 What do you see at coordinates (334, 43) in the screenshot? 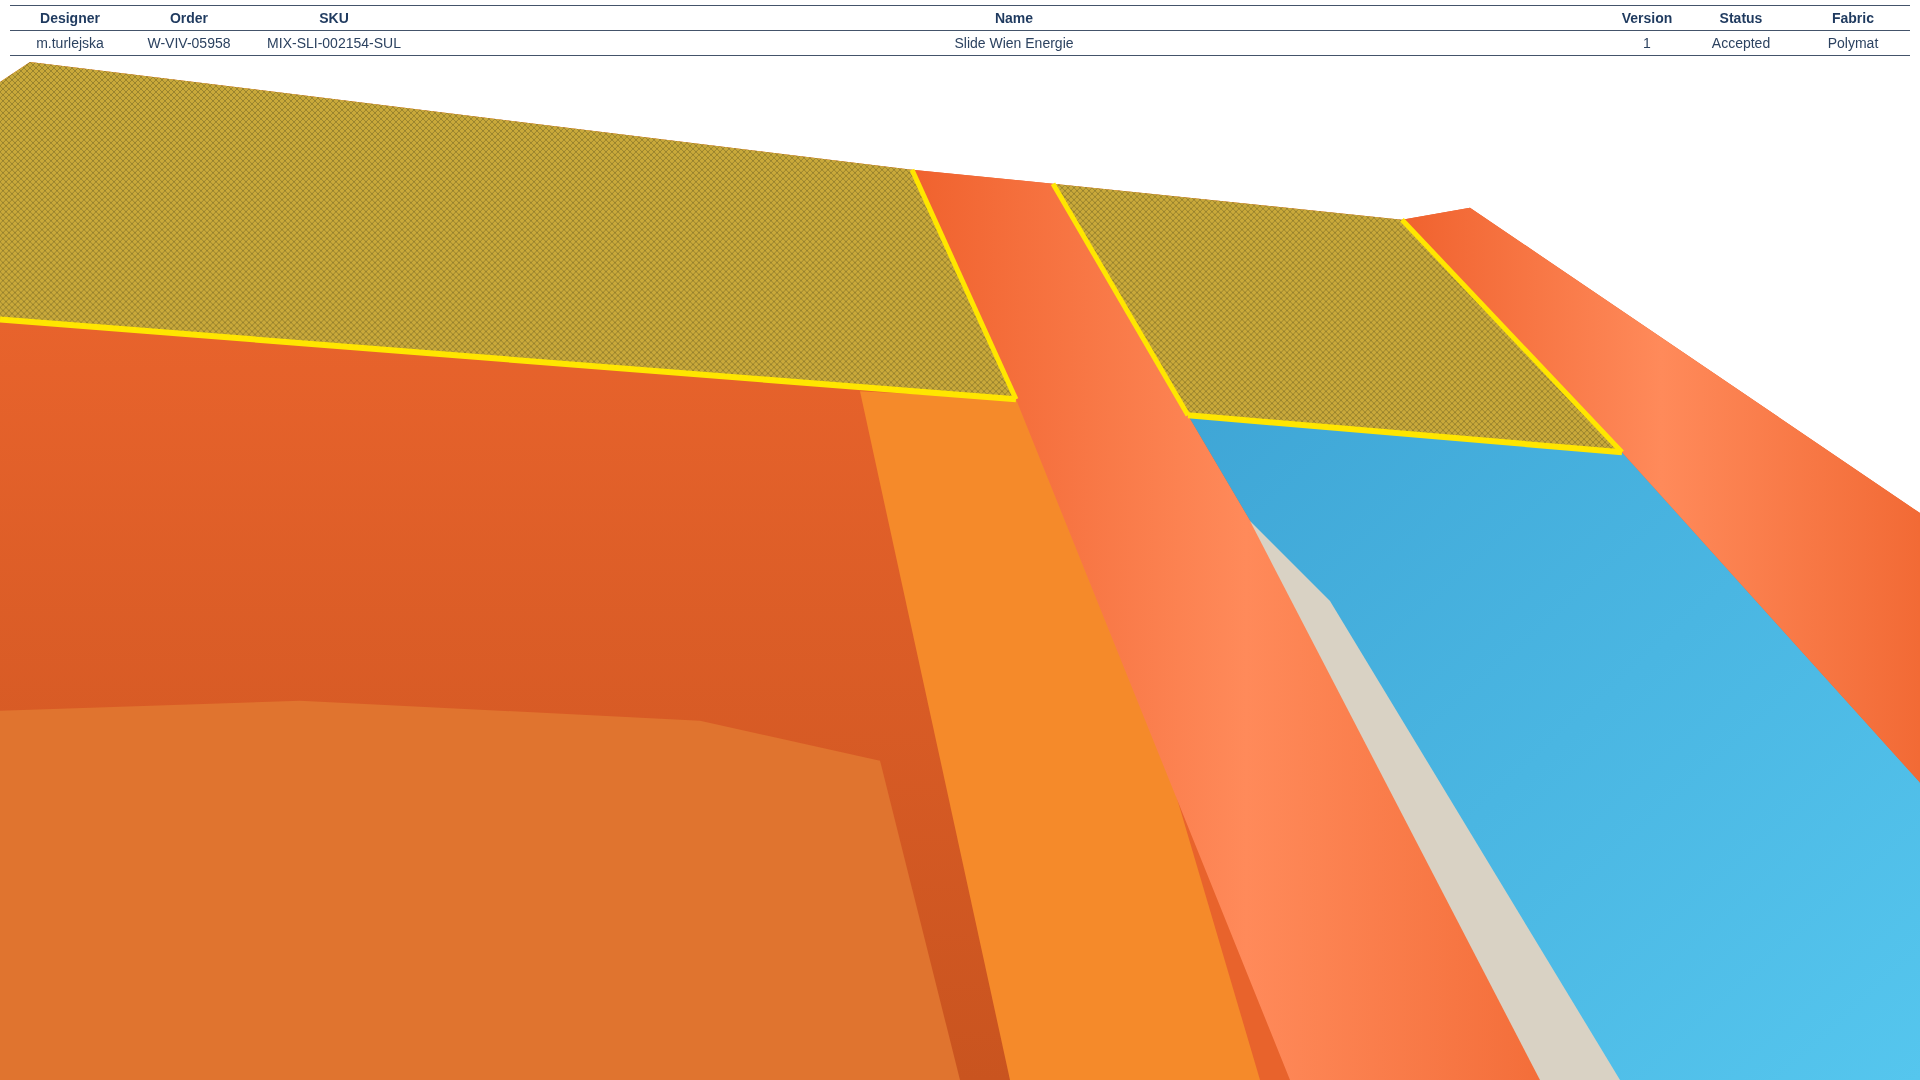
I see `table-cell: MIX-SLI-002154-SUL` at bounding box center [334, 43].